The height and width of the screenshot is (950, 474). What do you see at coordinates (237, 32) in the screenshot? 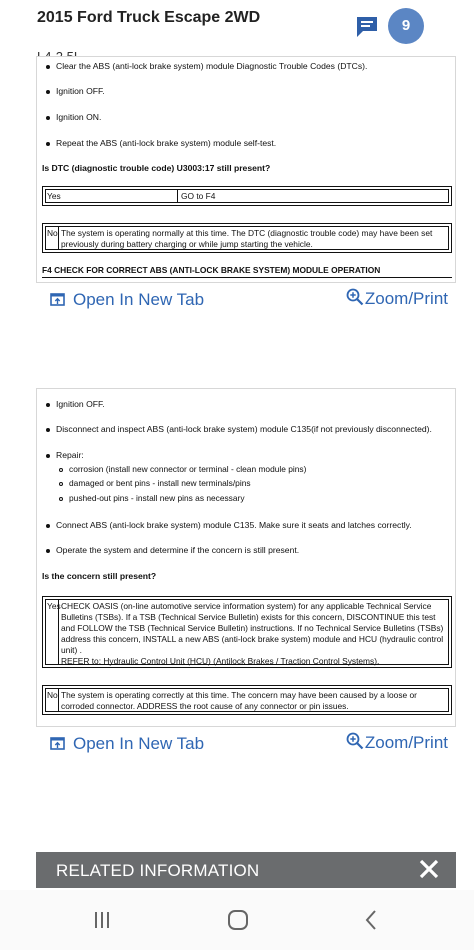
I see `app-header: 2015 Ford Truck Escape 2WD L4-2.5L 9` at bounding box center [237, 32].